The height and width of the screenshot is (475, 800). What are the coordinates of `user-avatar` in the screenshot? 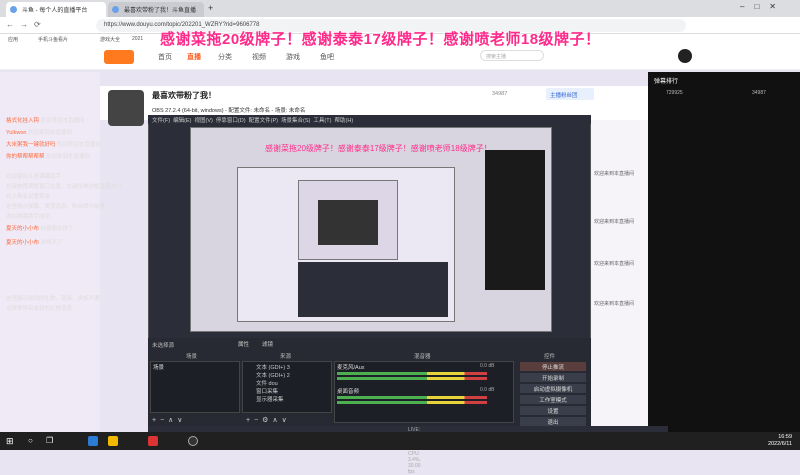 It's located at (685, 56).